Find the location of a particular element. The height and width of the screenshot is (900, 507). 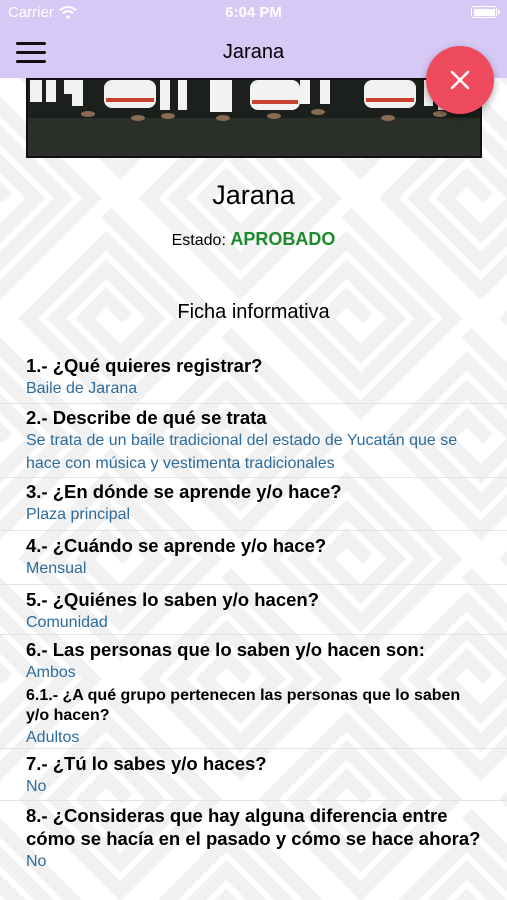

status-bar: Carrier 6:04 PM is located at coordinates (253, 13).